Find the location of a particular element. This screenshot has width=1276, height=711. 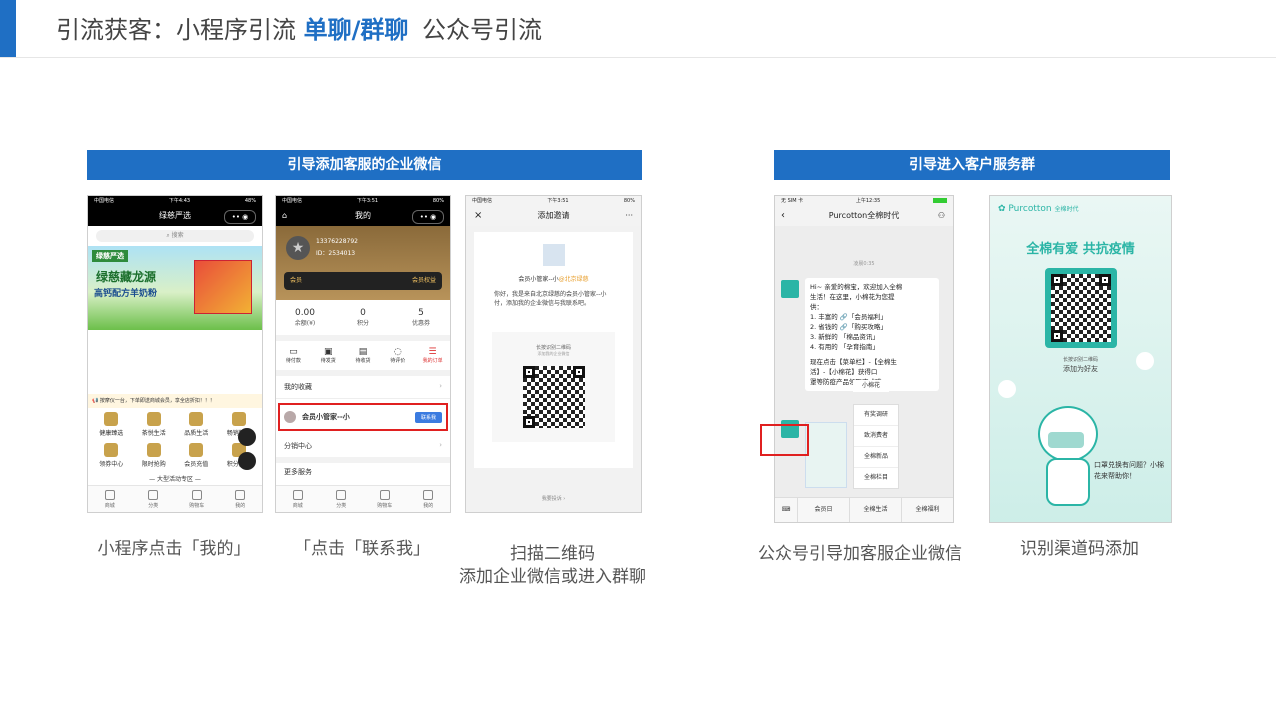

notice-text: 按摩仪一台，下单即送商城会员，享全店折扣！！！ is located at coordinates (157, 401).